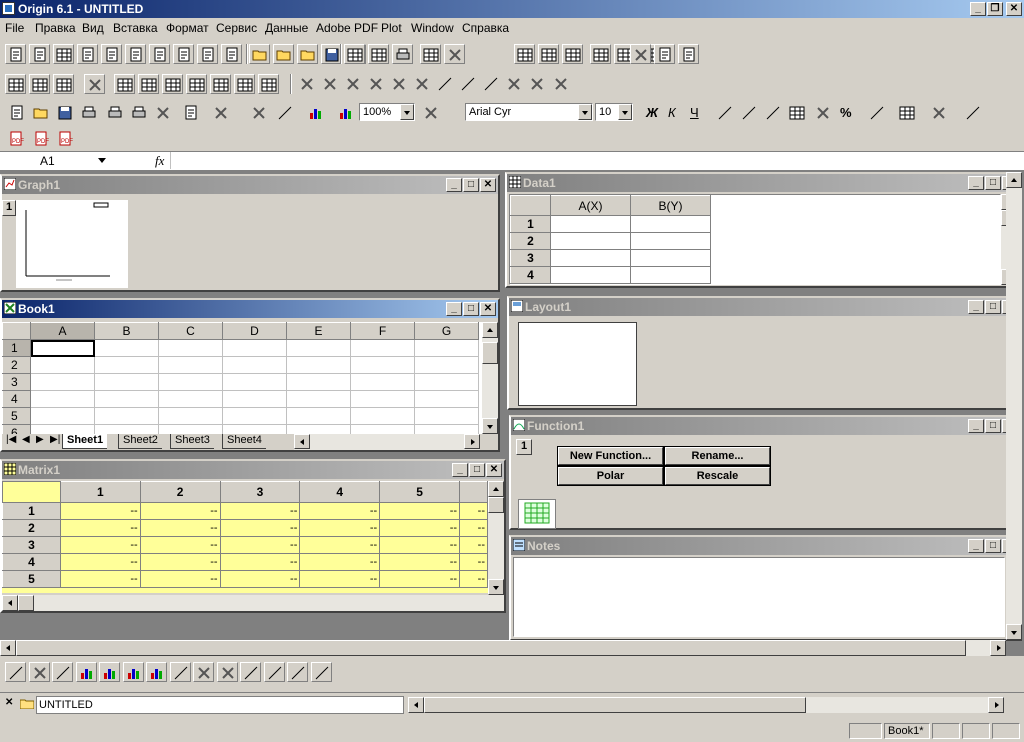 Image resolution: width=1024 pixels, height=742 pixels. Describe the element at coordinates (420, 492) in the screenshot. I see `matrix1-col-header: 5` at that location.